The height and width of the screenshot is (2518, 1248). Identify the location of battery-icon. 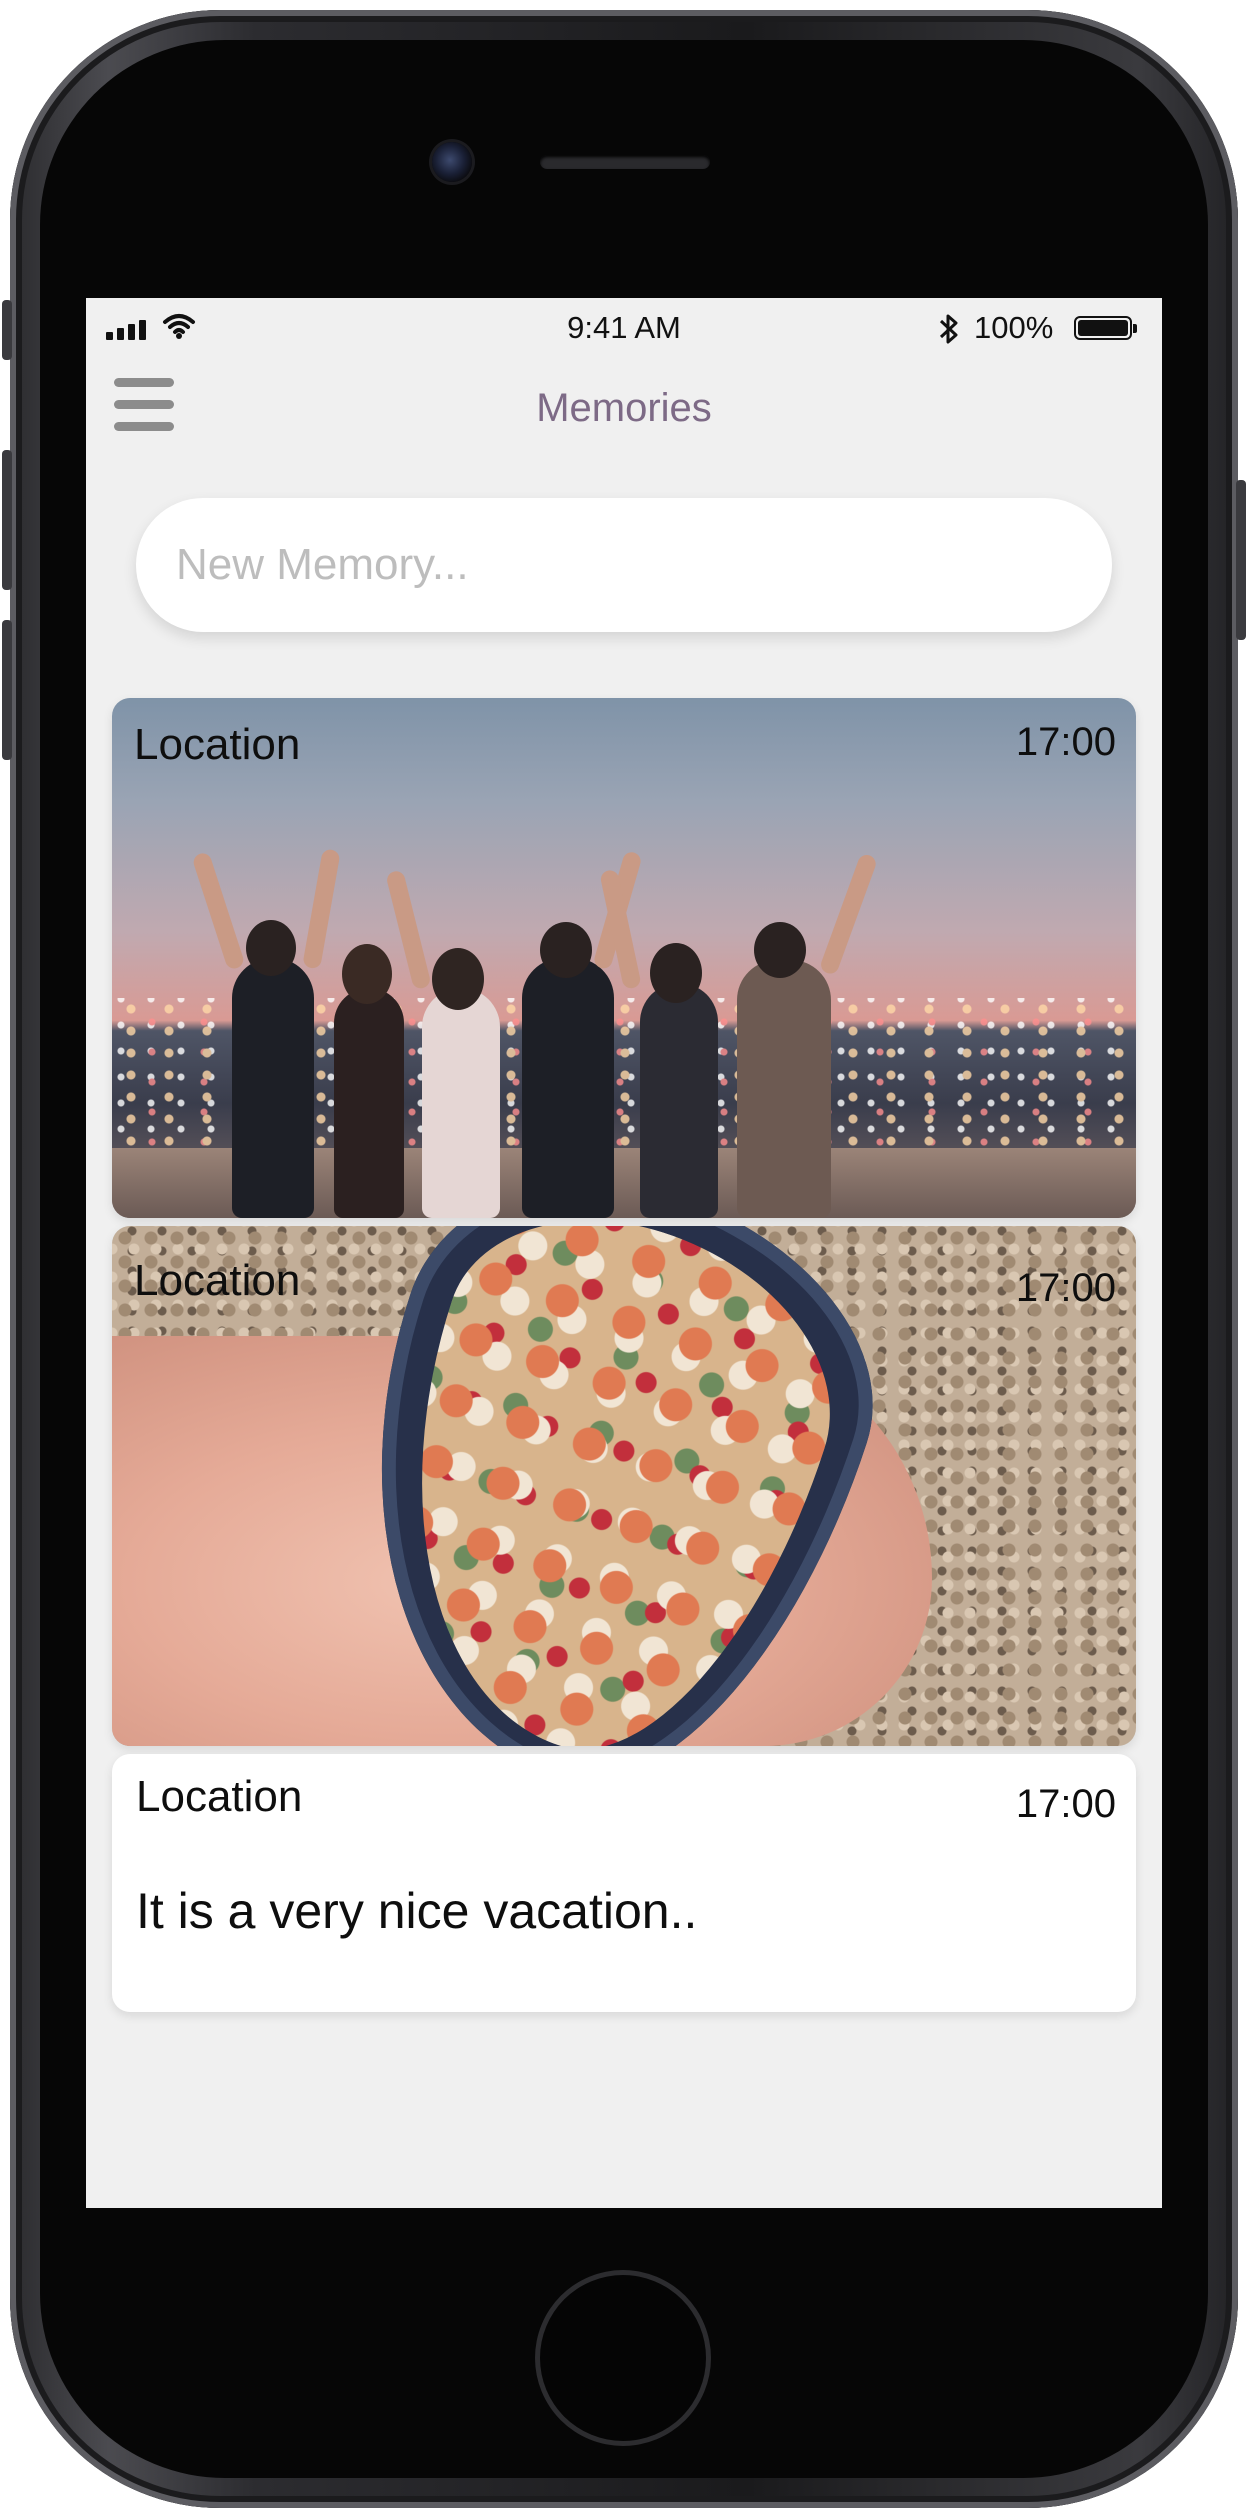
(1105, 328).